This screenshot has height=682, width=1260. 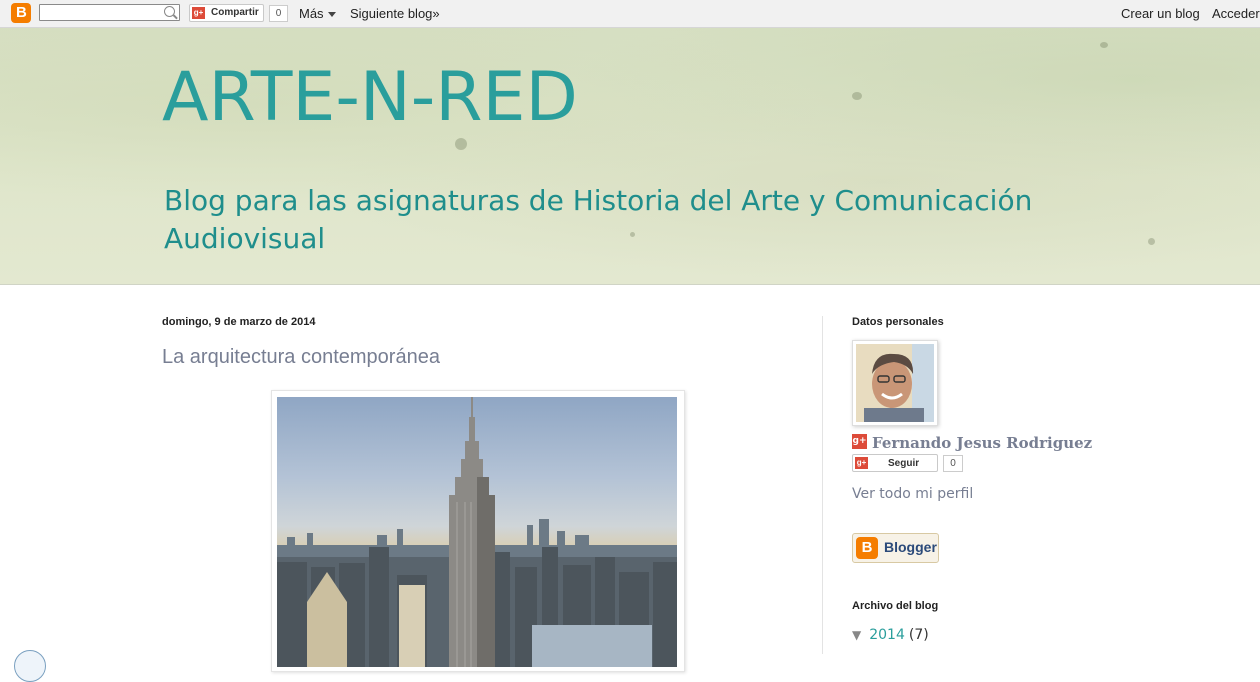 I want to click on share-label: Compartir, so click(x=235, y=12).